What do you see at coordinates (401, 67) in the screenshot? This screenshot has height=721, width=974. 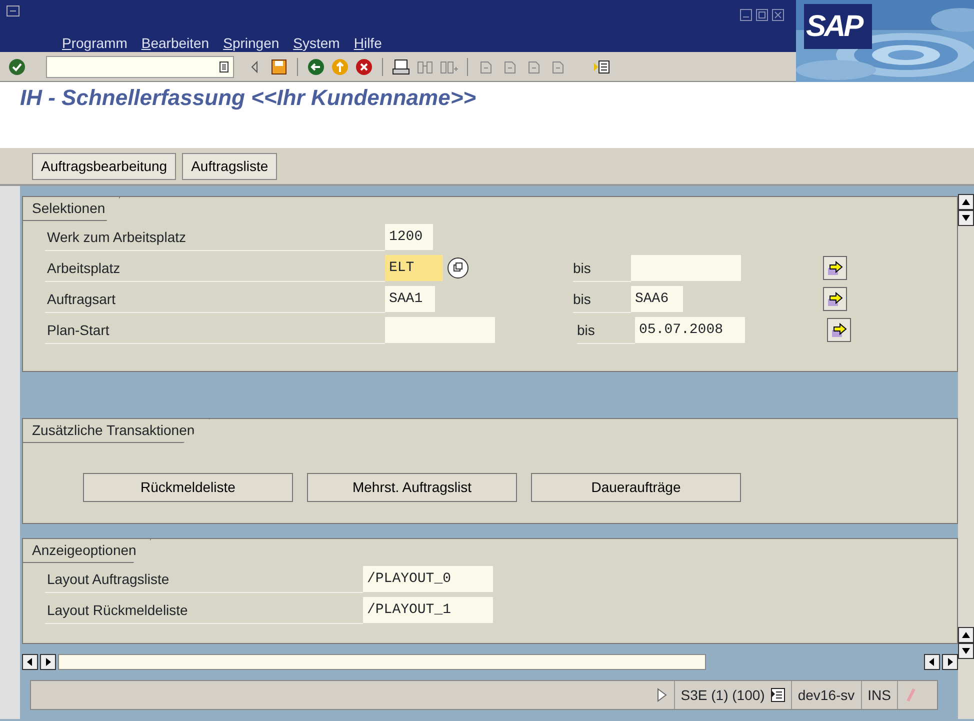 I see `print-icon` at bounding box center [401, 67].